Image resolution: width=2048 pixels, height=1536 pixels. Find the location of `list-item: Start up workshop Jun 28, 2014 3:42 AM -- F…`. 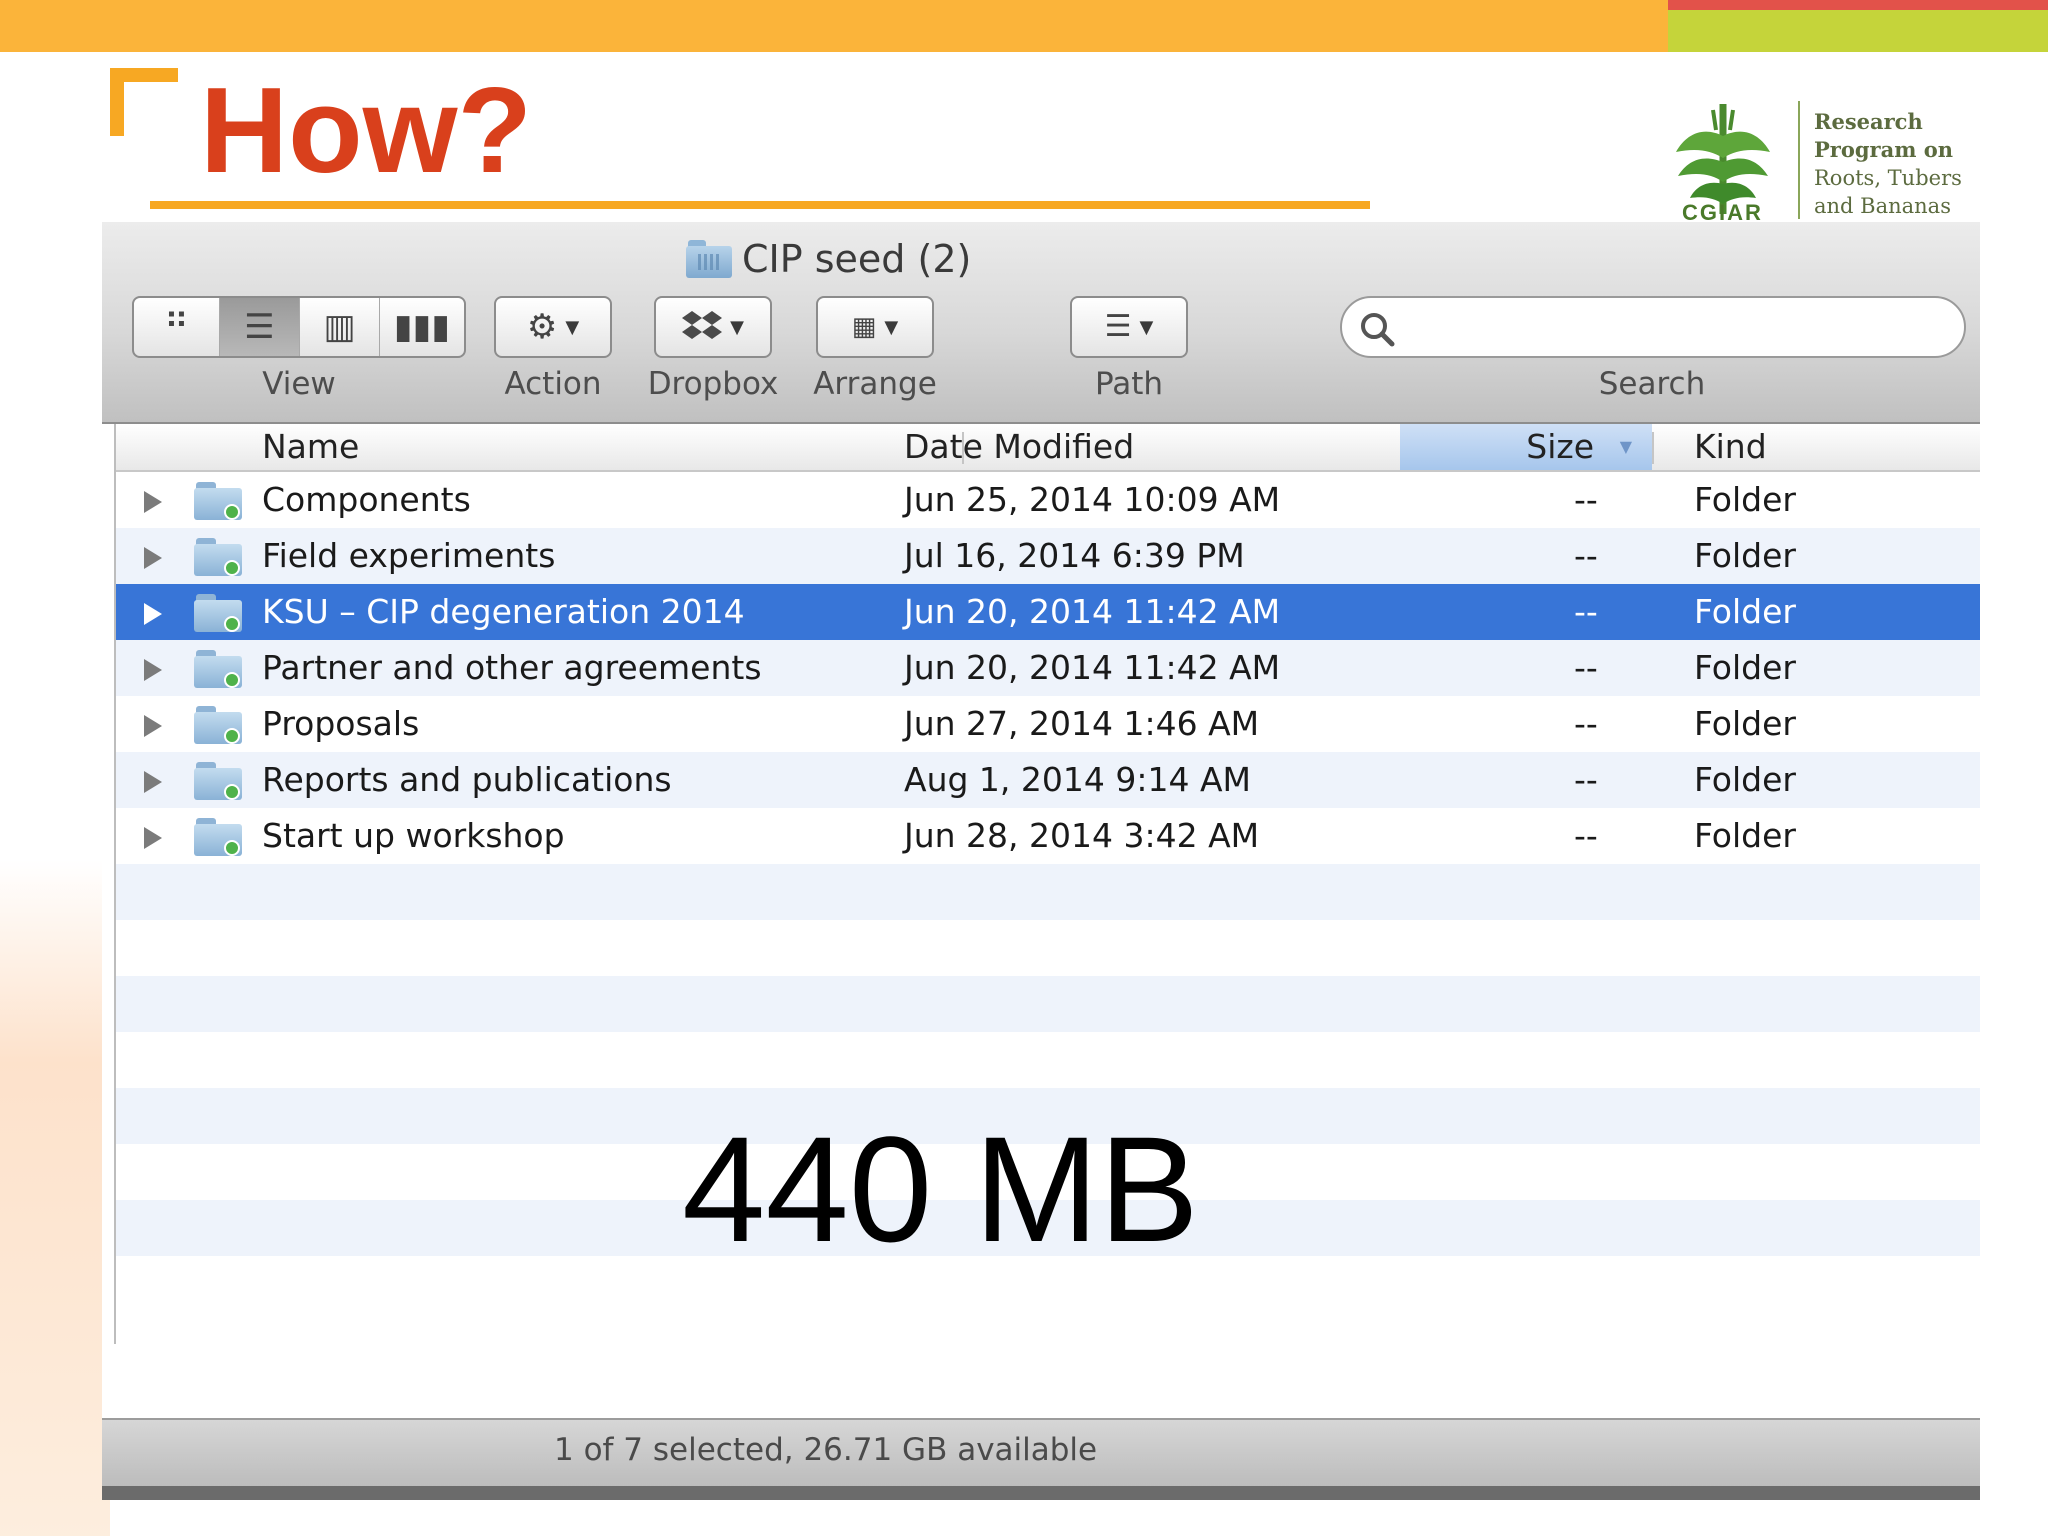

list-item: Start up workshop Jun 28, 2014 3:42 AM -- F… is located at coordinates (1048, 836).